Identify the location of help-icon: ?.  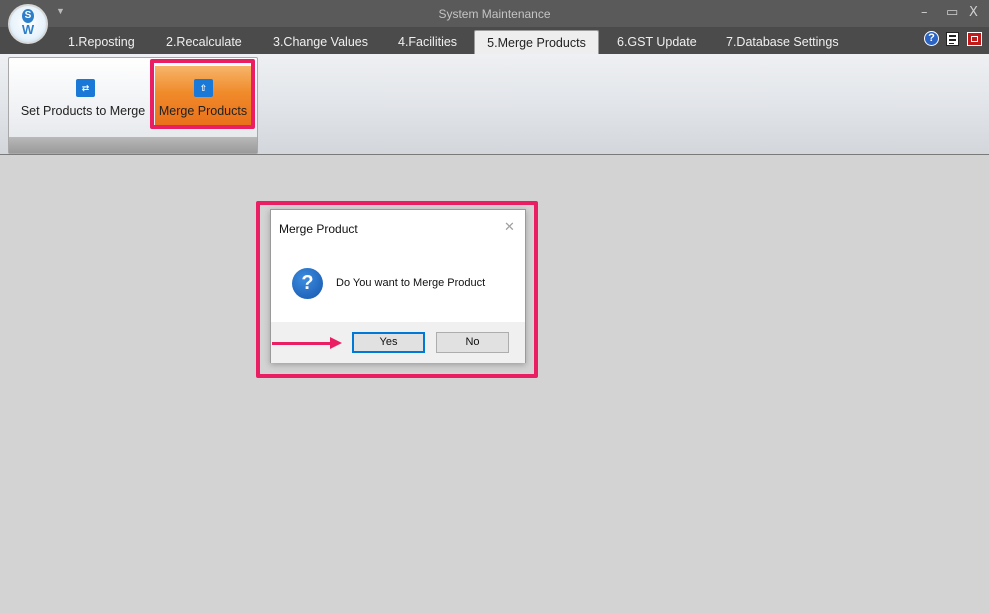
(931, 38).